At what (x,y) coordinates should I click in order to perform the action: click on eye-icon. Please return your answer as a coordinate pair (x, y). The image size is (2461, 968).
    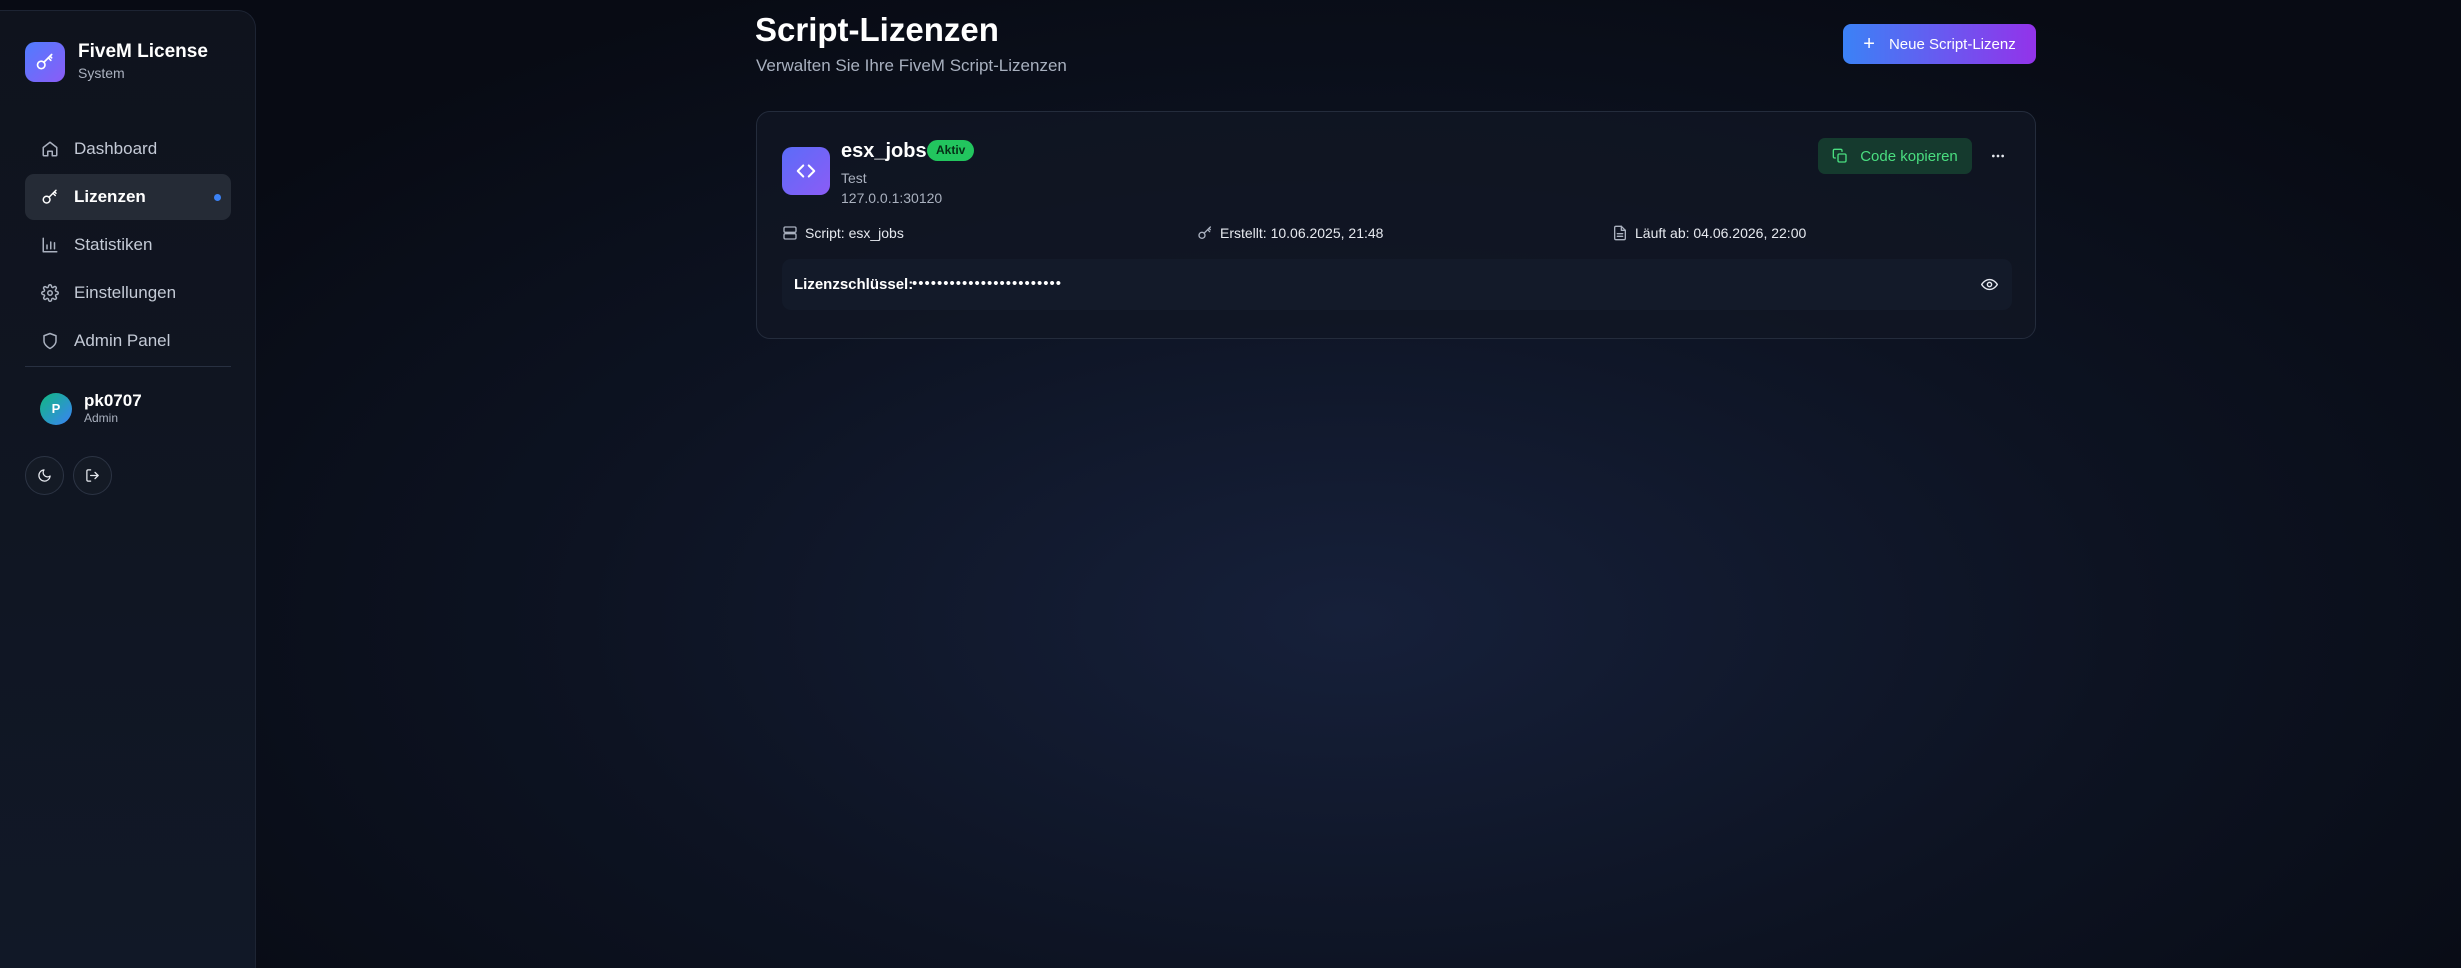
    Looking at the image, I should click on (1989, 284).